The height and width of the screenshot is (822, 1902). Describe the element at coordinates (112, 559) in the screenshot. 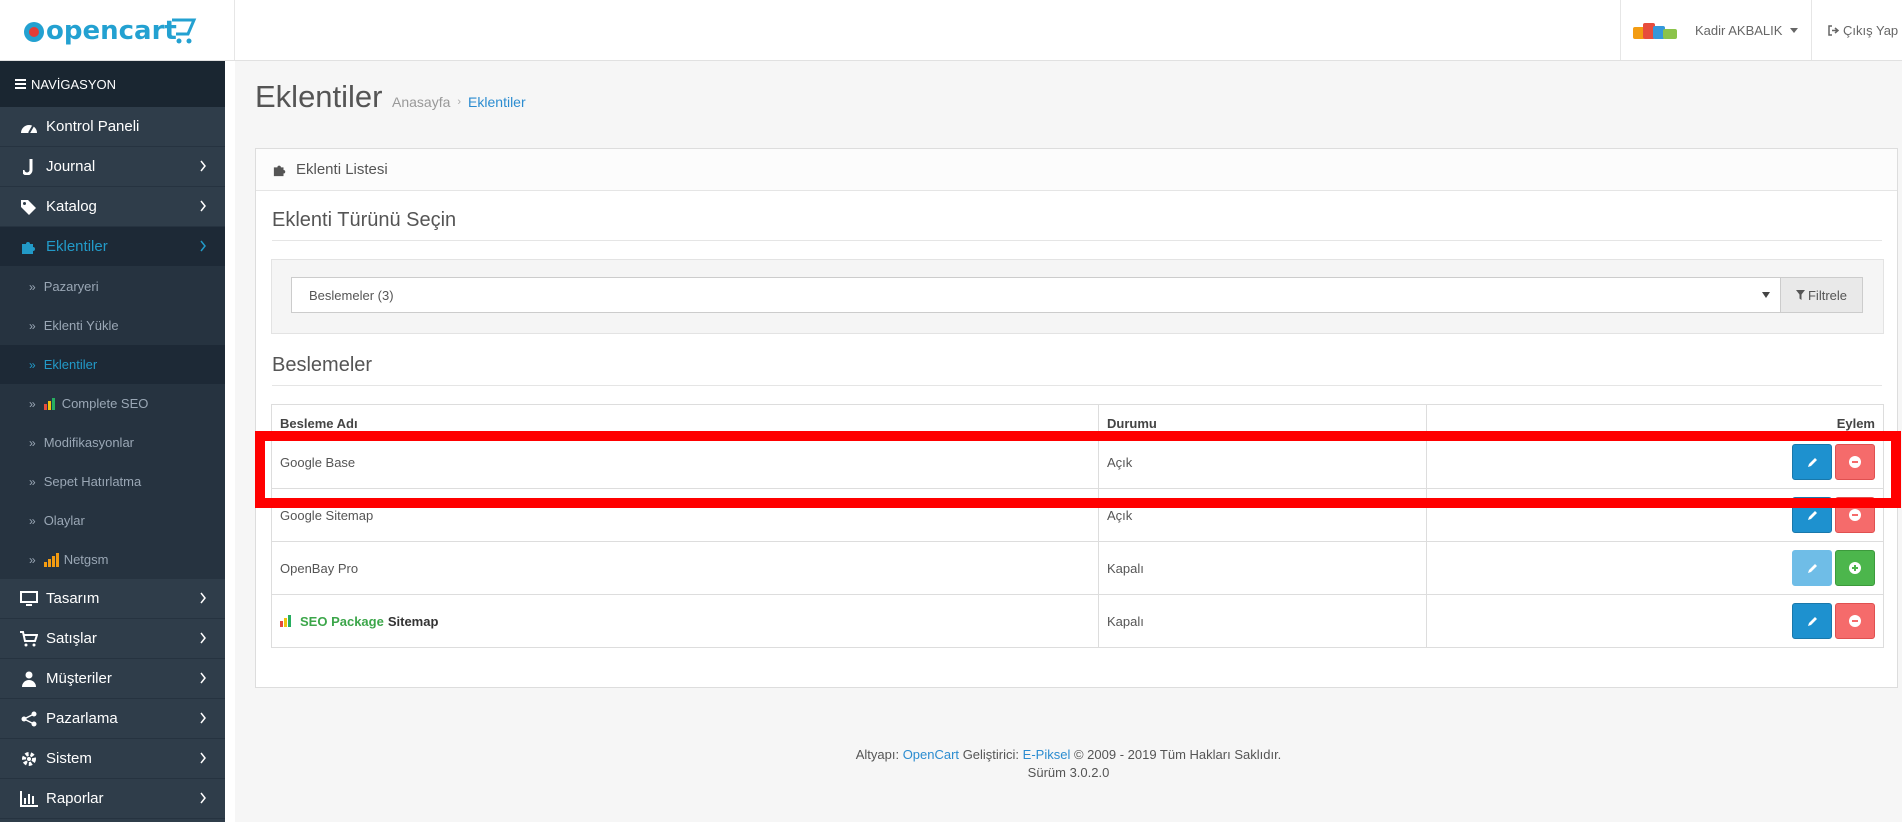

I see `sidebar-subitem-netgsm: » Netgsm` at that location.